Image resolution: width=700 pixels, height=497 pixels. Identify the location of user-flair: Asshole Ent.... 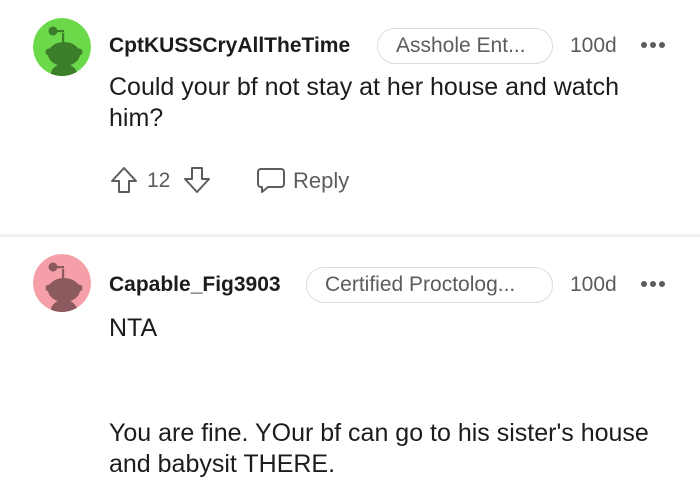
(465, 46).